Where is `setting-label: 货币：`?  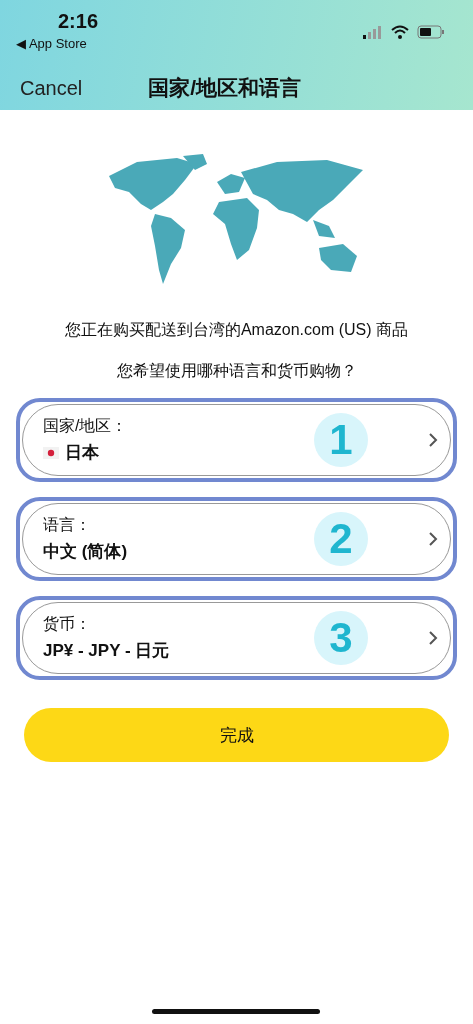
setting-label: 货币： is located at coordinates (67, 624).